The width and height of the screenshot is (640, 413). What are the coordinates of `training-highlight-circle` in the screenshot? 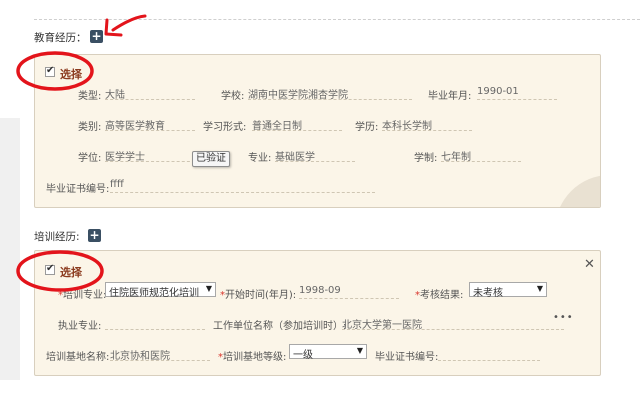 It's located at (60, 271).